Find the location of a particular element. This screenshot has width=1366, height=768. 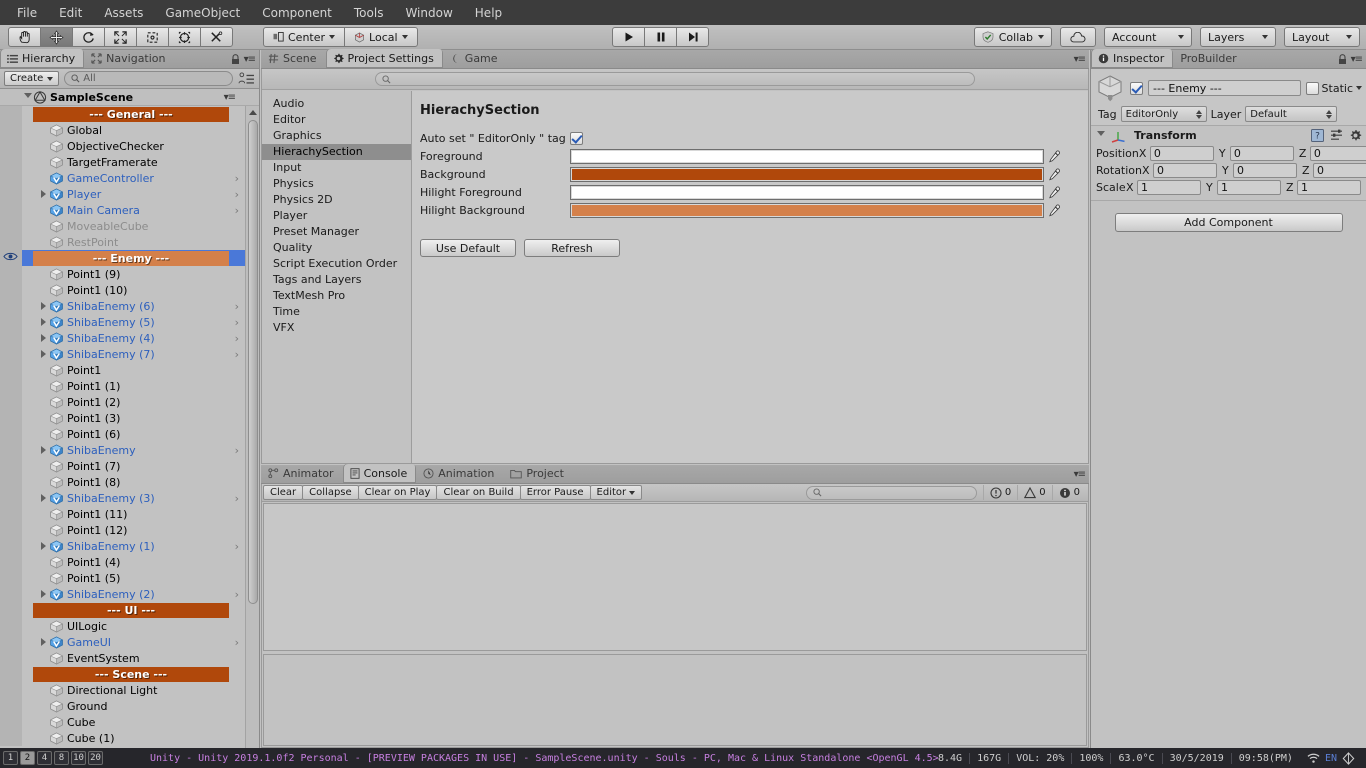

info-counter: 0 is located at coordinates (1068, 492).